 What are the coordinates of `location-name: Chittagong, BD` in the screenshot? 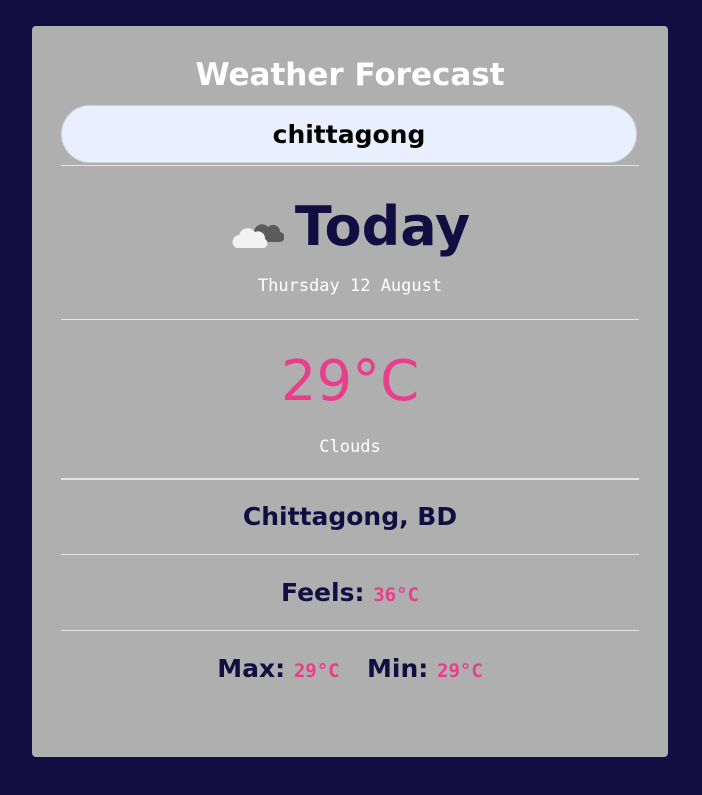 It's located at (350, 516).